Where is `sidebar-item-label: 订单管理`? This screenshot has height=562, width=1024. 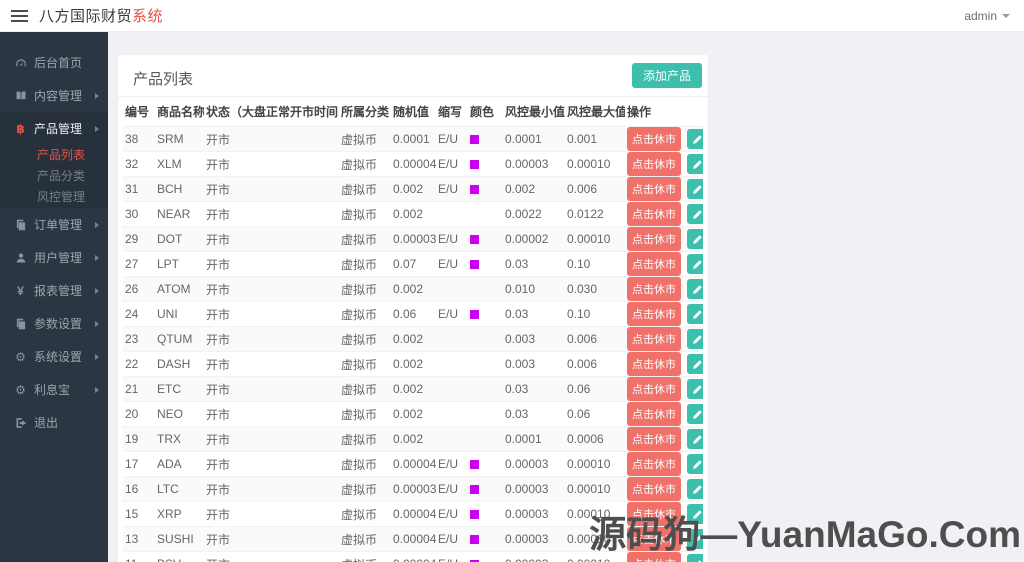 sidebar-item-label: 订单管理 is located at coordinates (58, 225).